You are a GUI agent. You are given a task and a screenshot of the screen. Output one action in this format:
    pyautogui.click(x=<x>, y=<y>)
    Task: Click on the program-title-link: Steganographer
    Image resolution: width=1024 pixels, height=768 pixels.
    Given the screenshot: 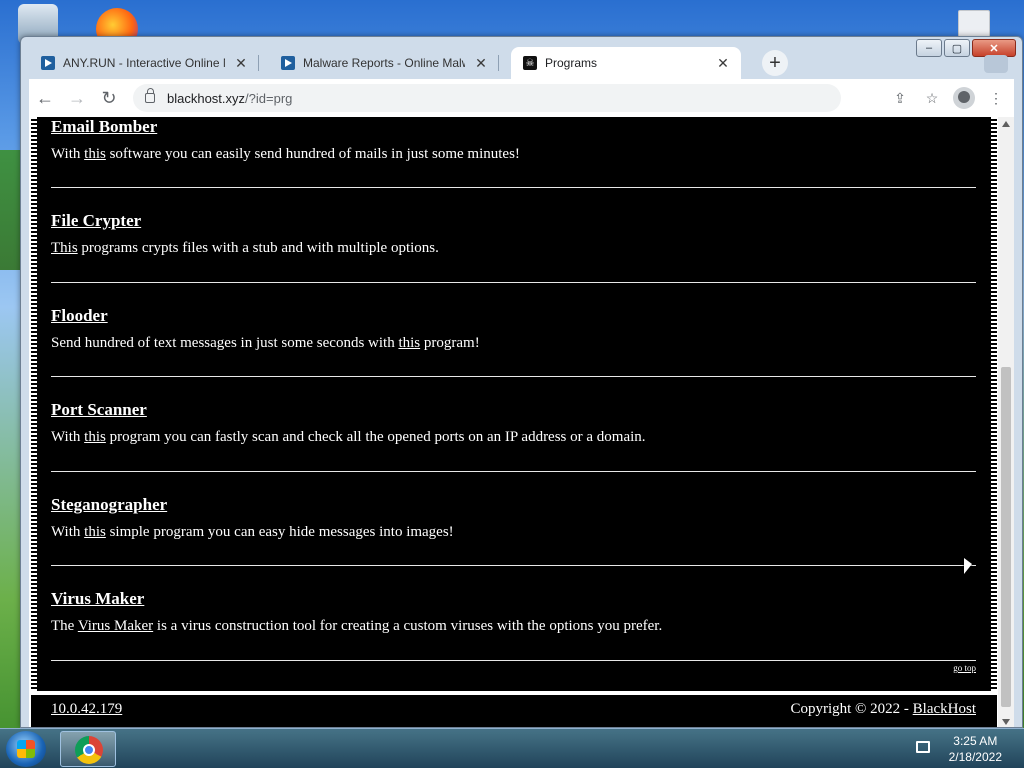 What is the action you would take?
    pyautogui.click(x=513, y=498)
    